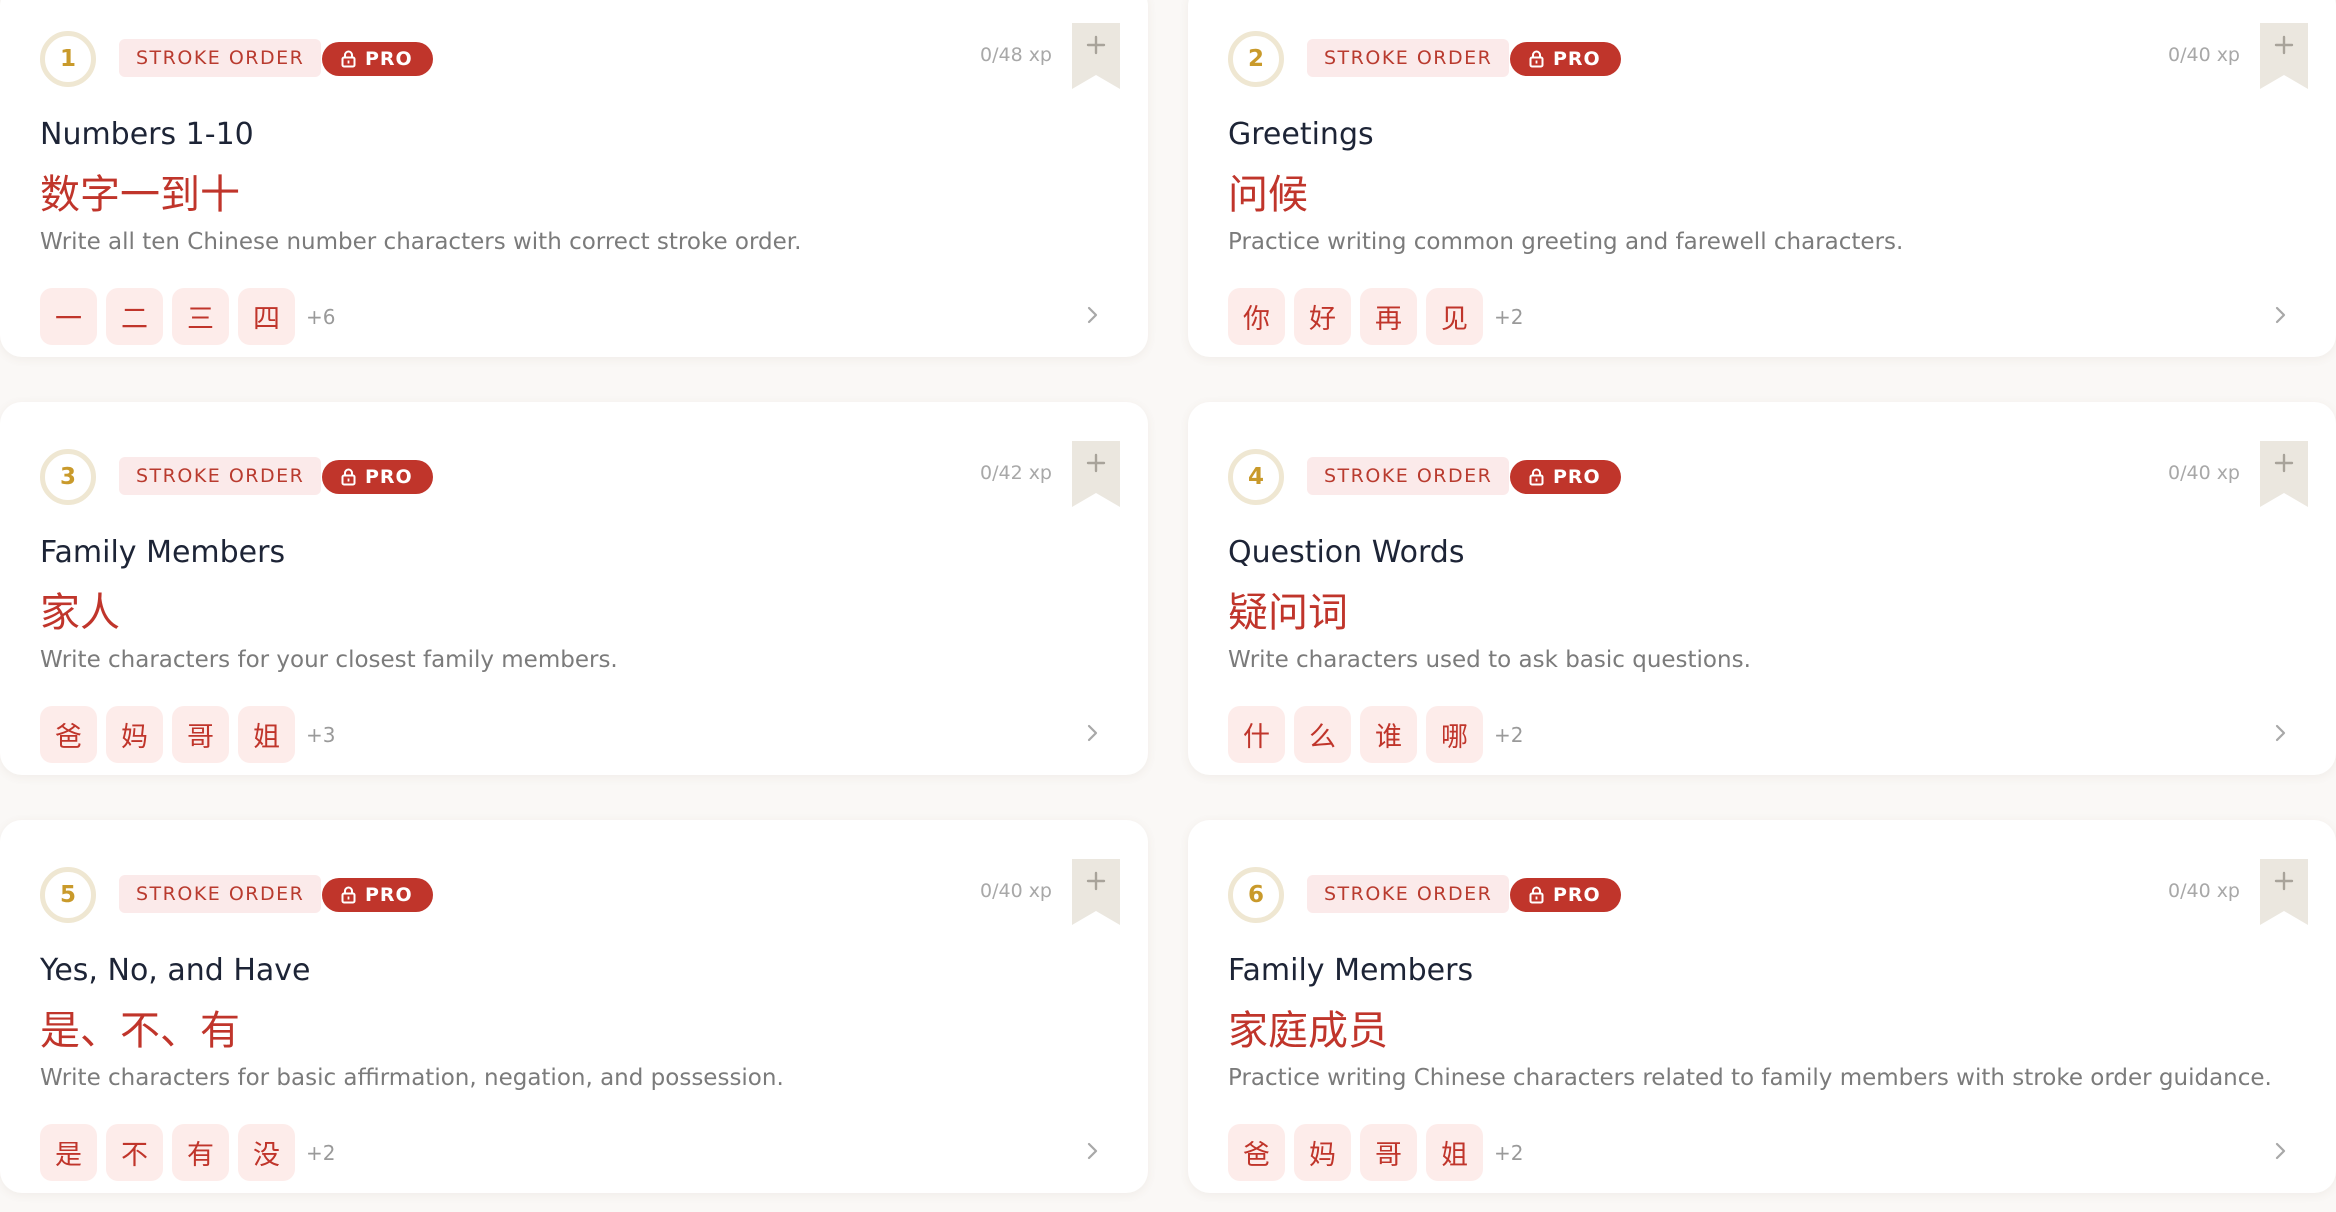  What do you see at coordinates (266, 316) in the screenshot?
I see `character-chip: 四` at bounding box center [266, 316].